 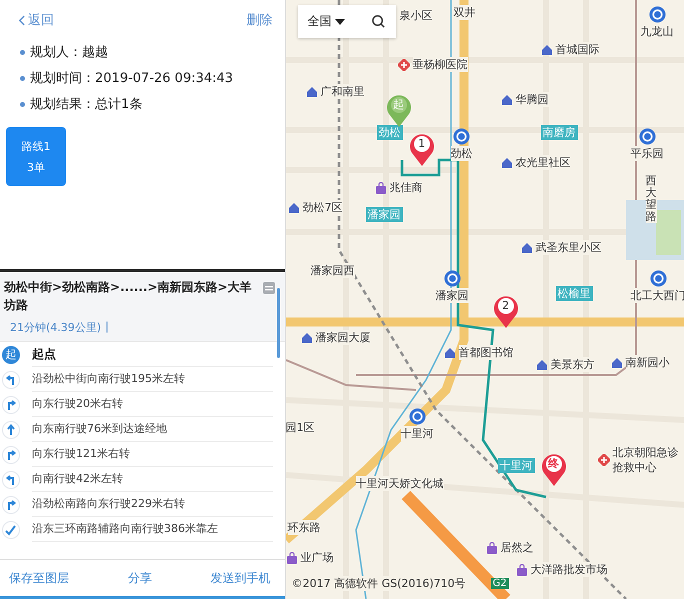 I want to click on area-tag: 十里河, so click(x=516, y=465).